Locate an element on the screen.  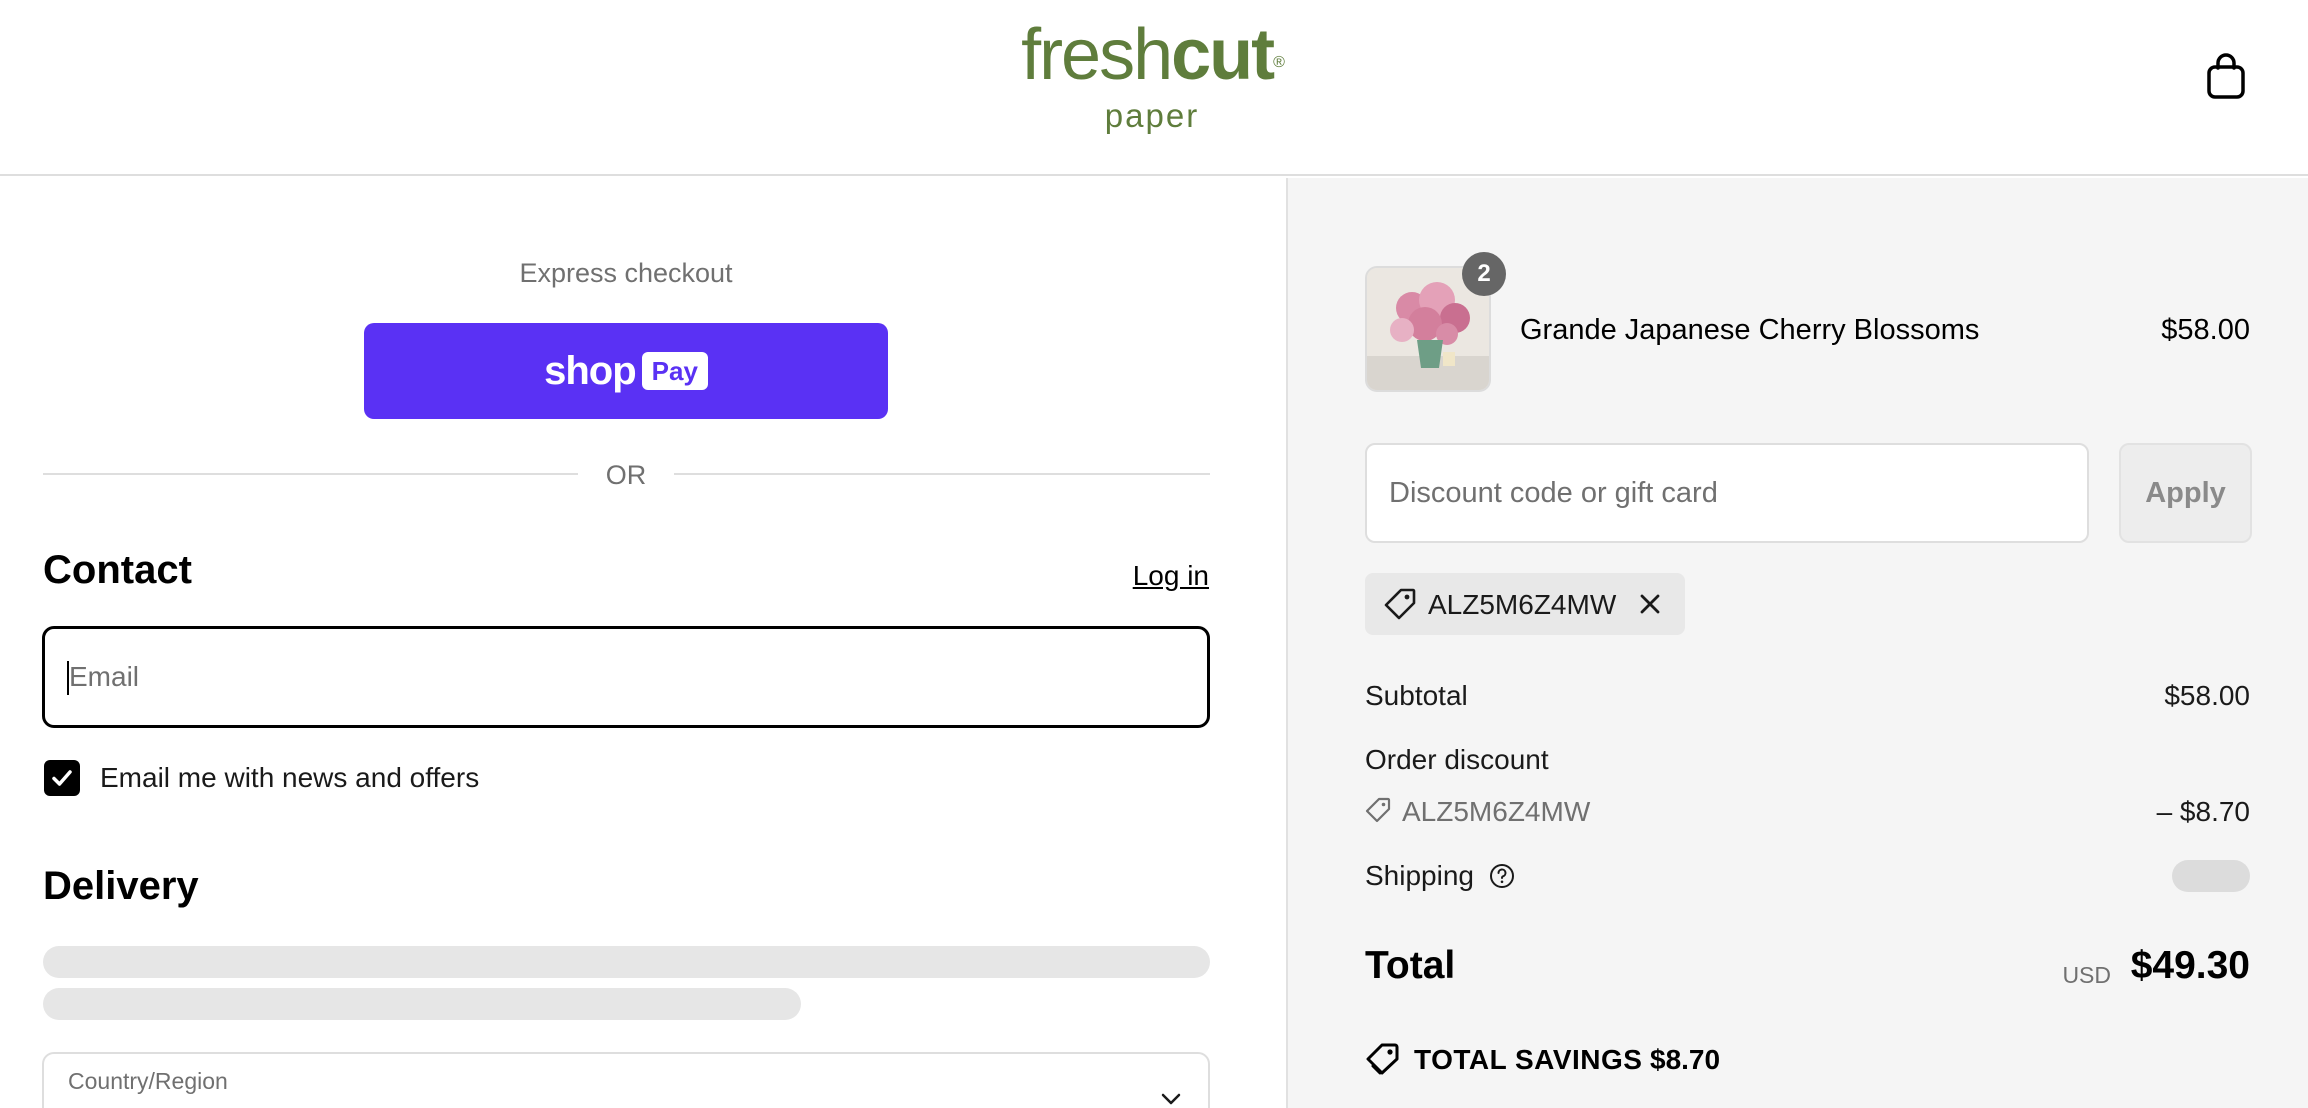
country-label: Country/Region is located at coordinates (148, 1081).